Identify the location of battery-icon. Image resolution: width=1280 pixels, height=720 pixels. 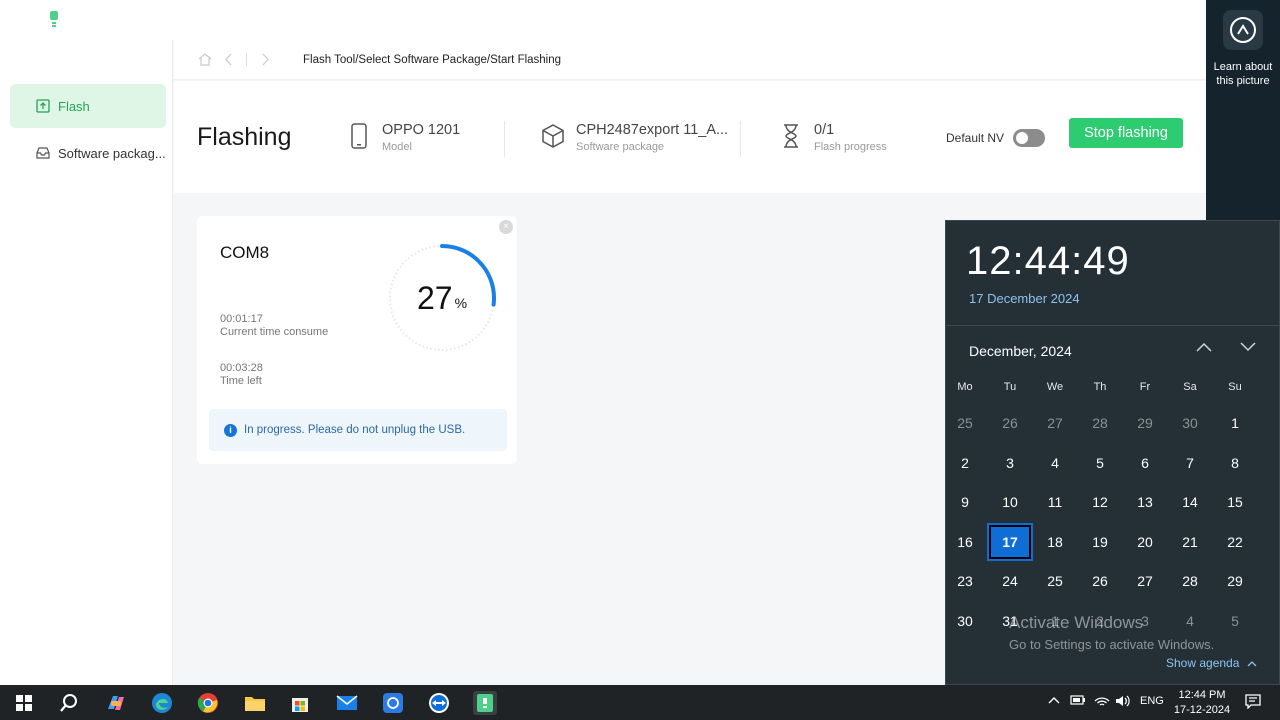
(1078, 701).